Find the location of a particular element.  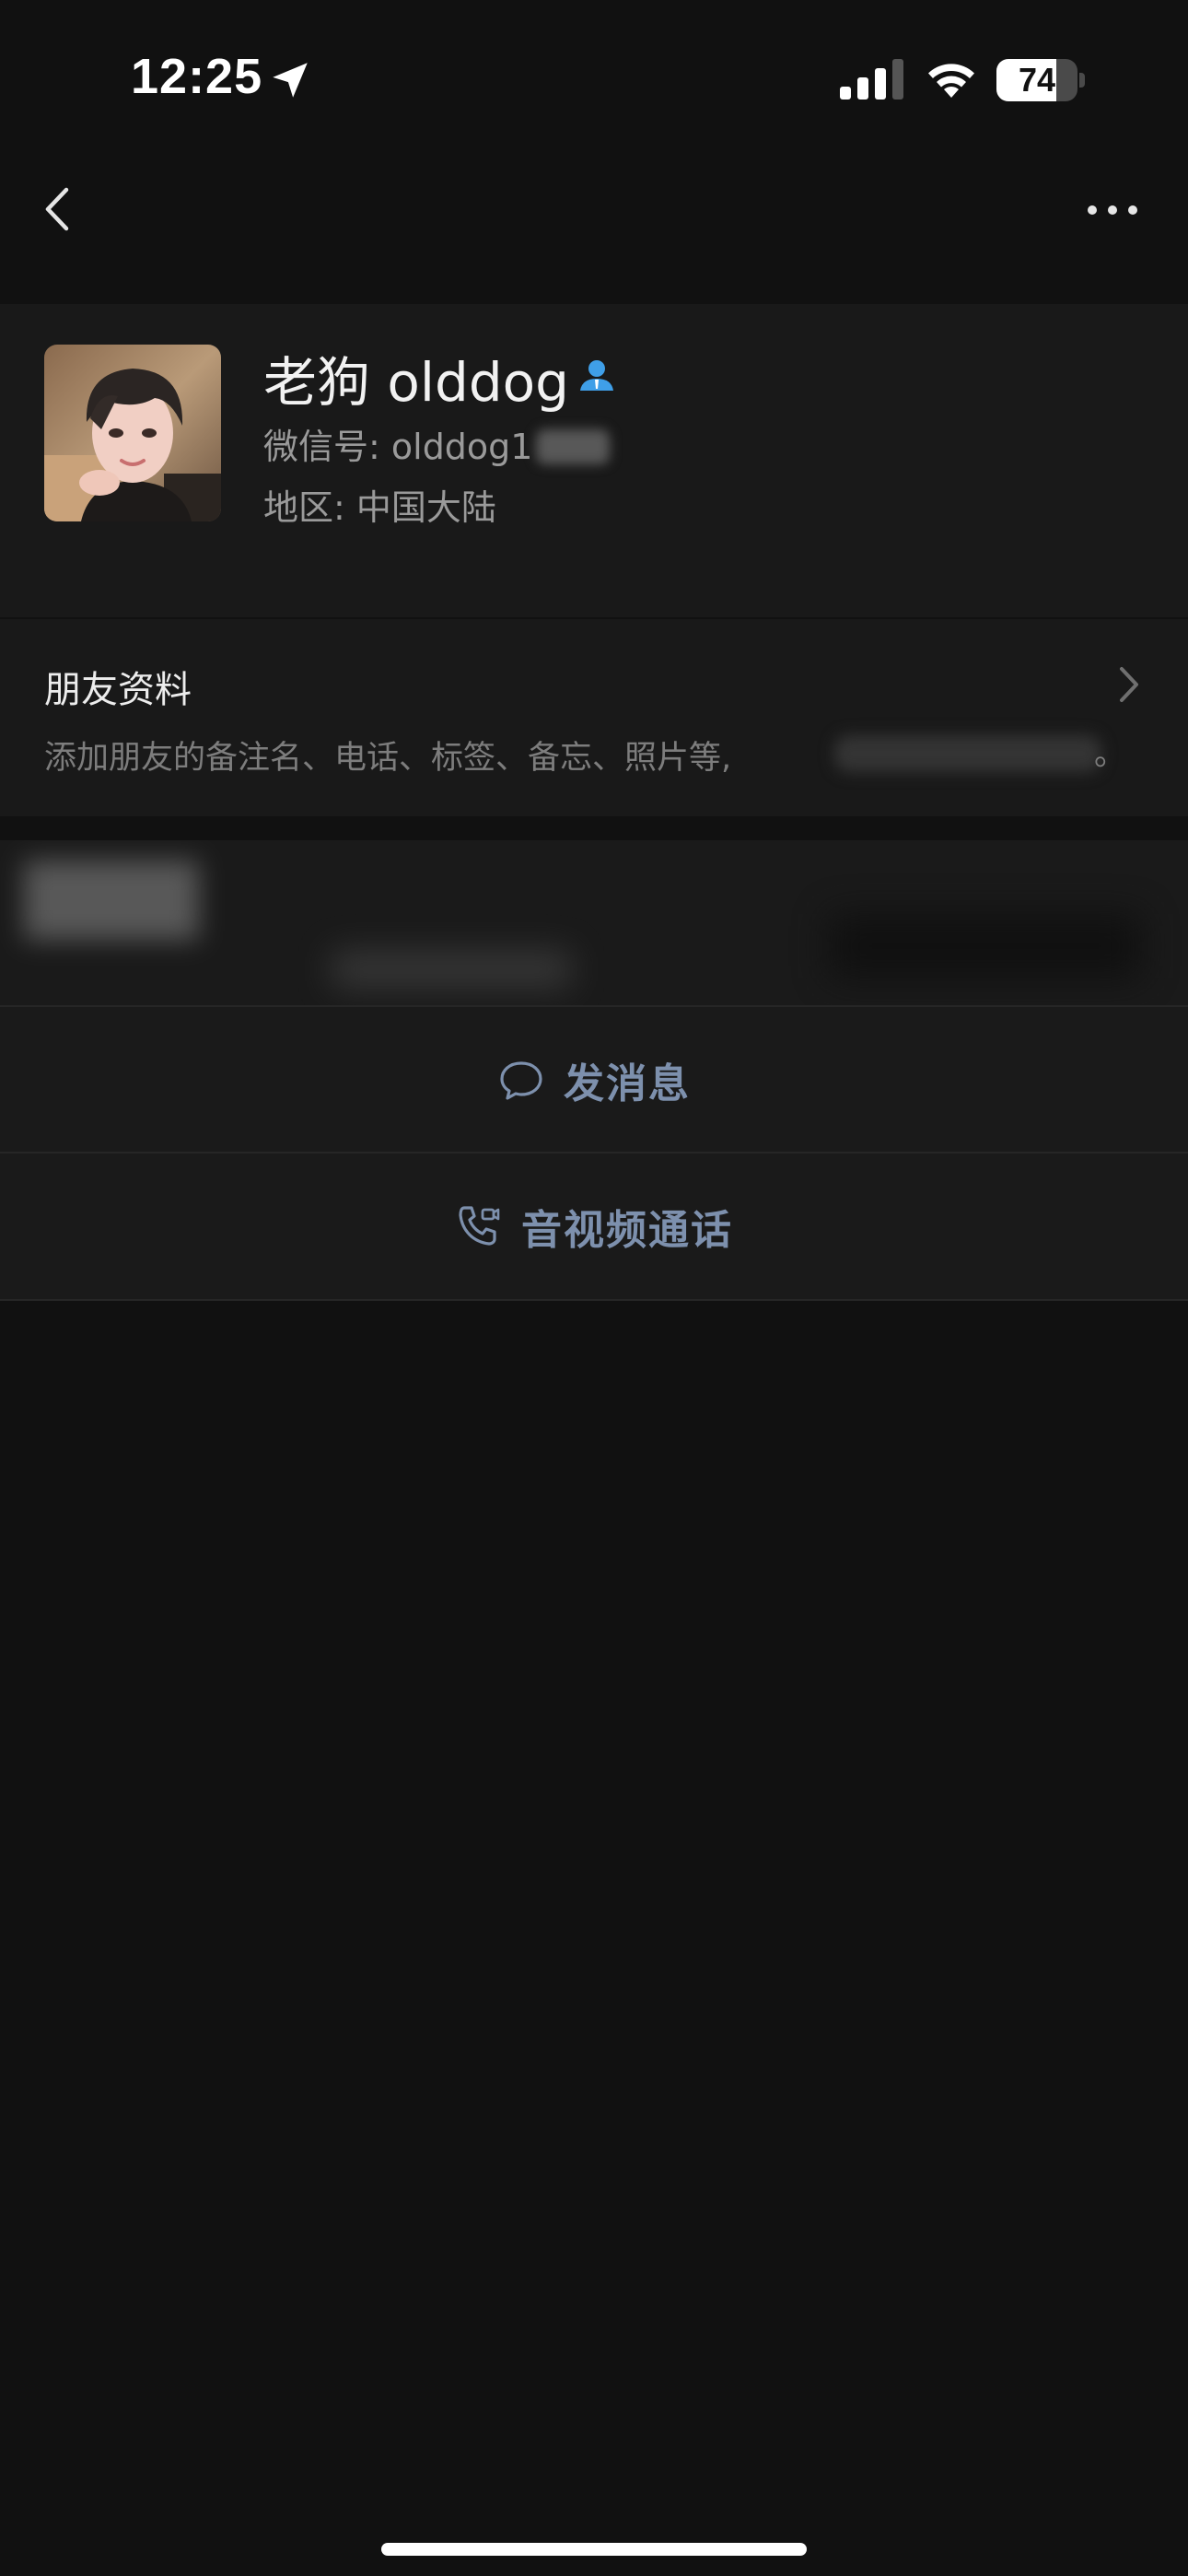

chat-bubble-icon is located at coordinates (521, 1080).